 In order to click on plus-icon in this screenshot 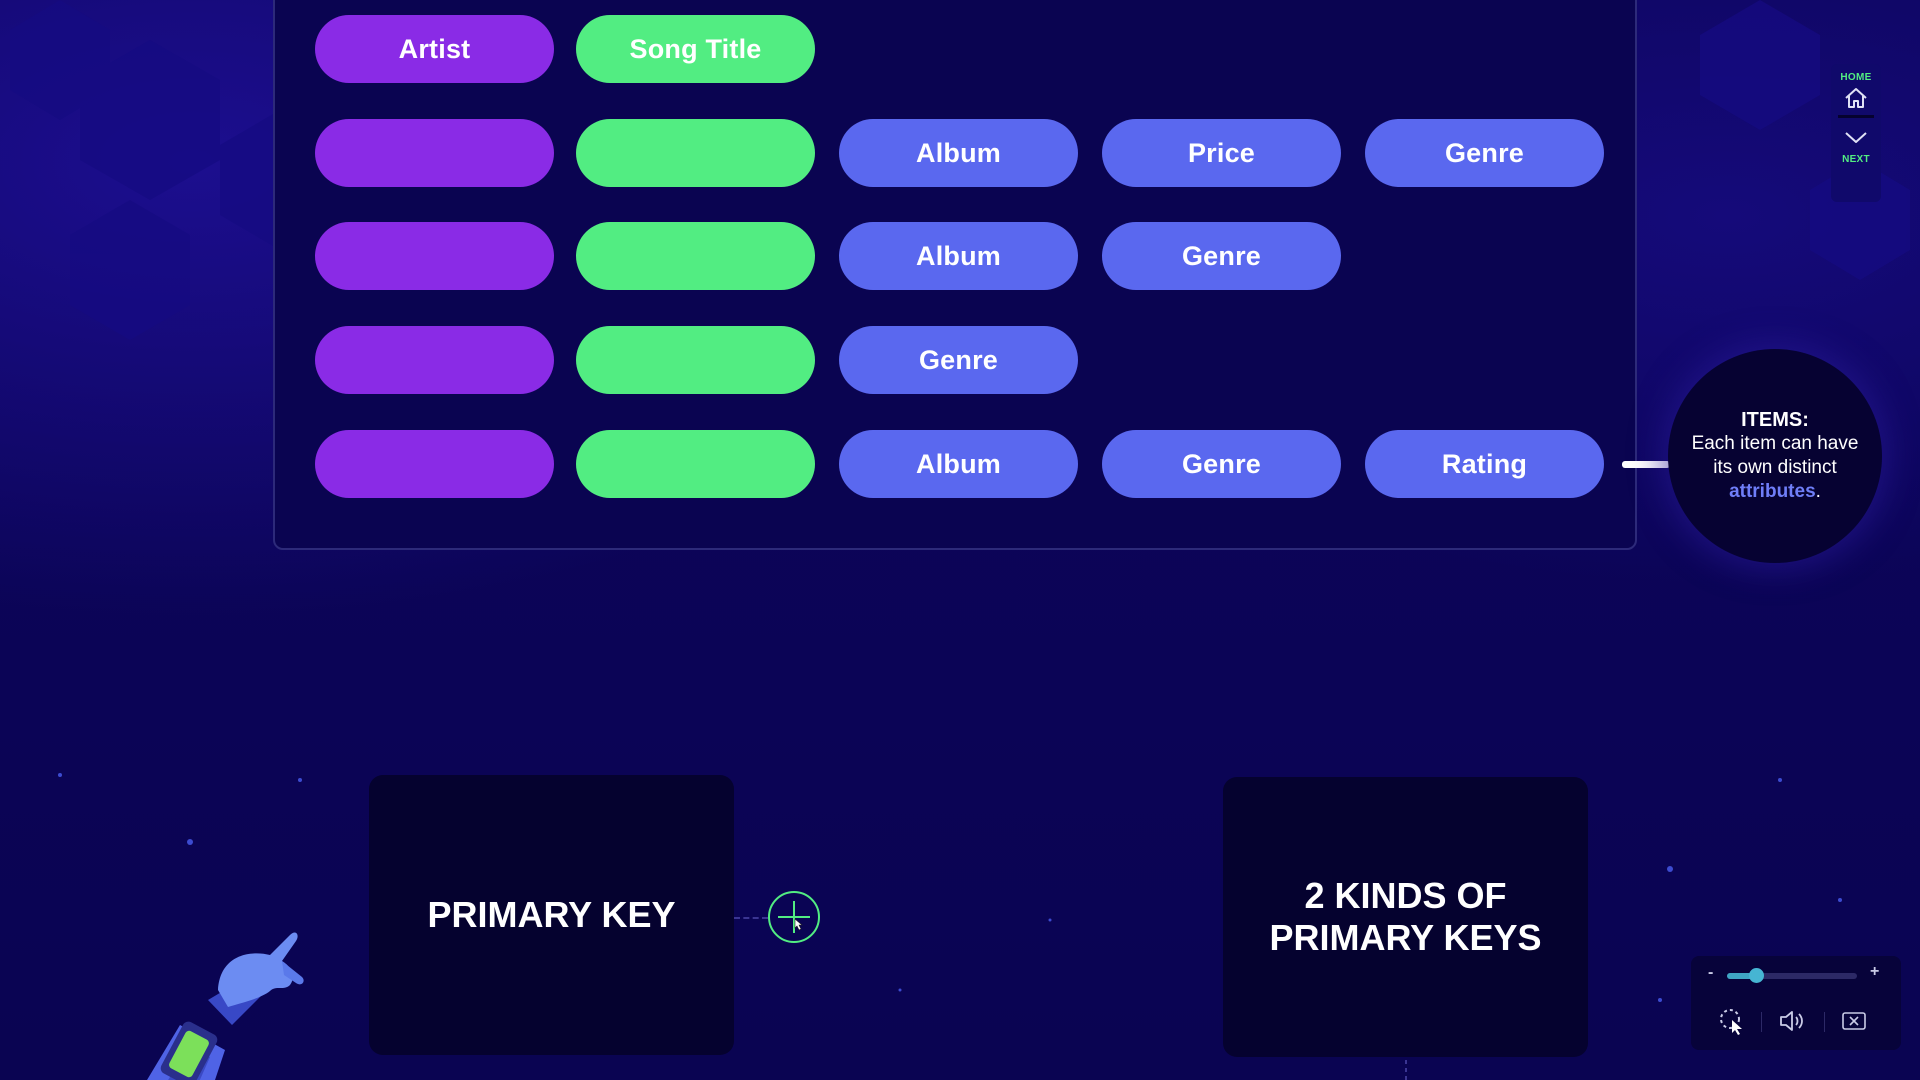, I will do `click(794, 917)`.